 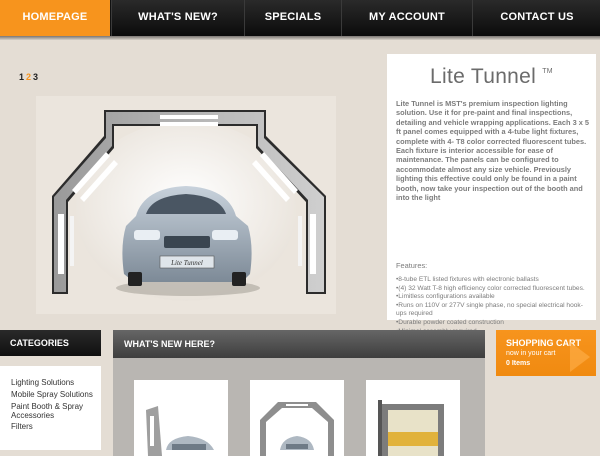 What do you see at coordinates (299, 344) in the screenshot?
I see `whats-new-heading: WHAT'S NEW HERE?` at bounding box center [299, 344].